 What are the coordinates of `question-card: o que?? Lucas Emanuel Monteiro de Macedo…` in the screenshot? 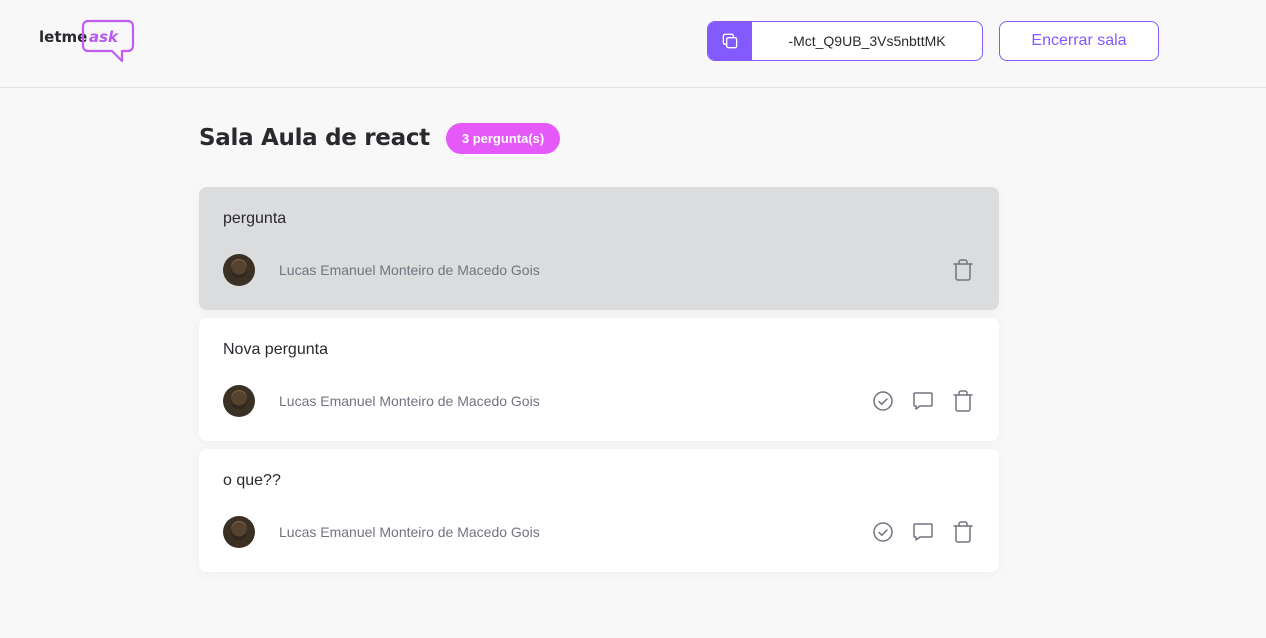 It's located at (599, 510).